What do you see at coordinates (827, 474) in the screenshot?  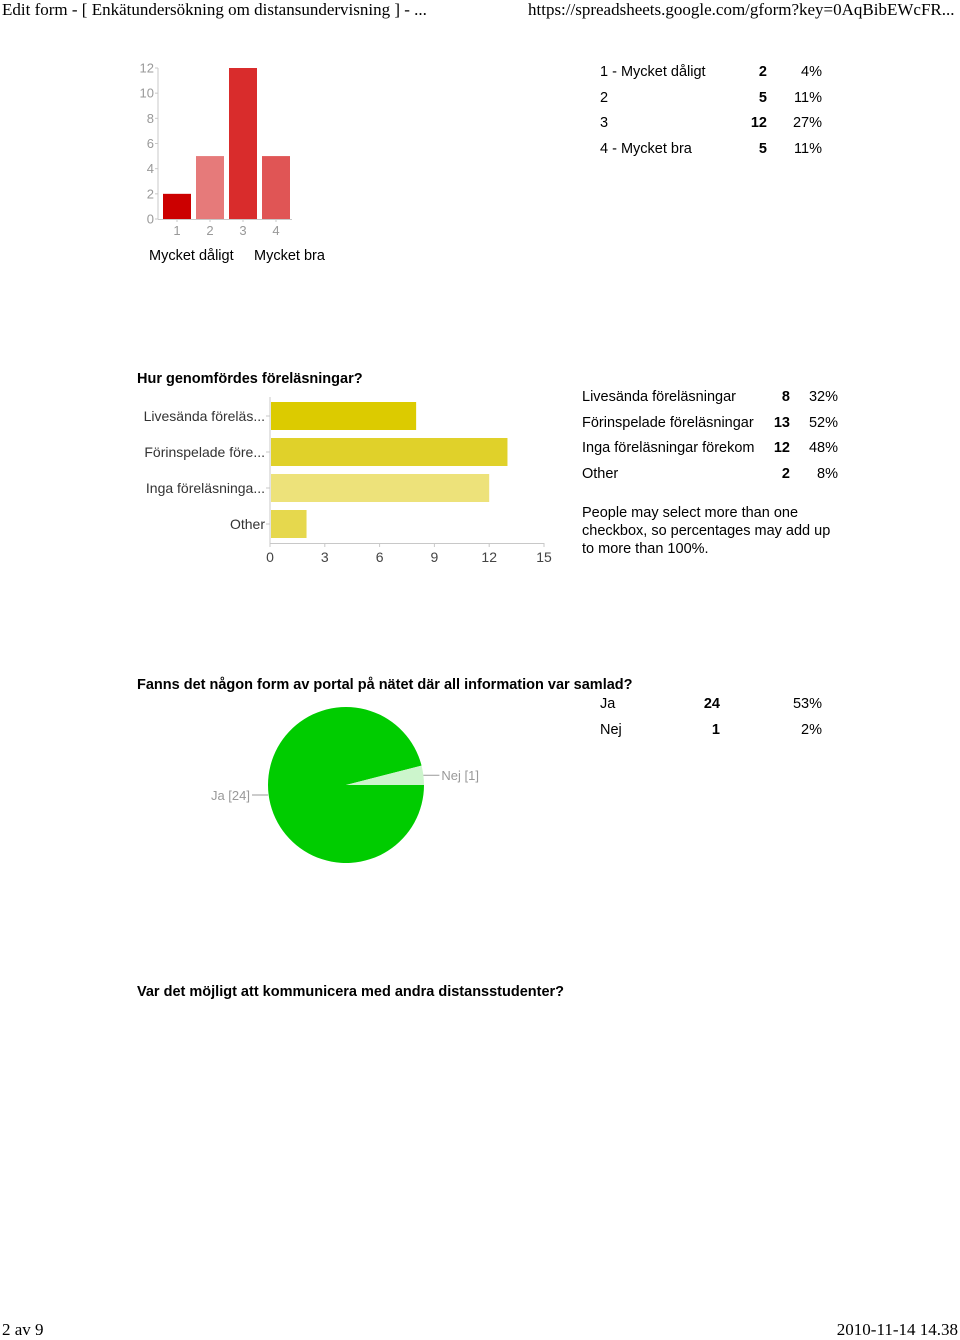 I see `row-percent: 8%` at bounding box center [827, 474].